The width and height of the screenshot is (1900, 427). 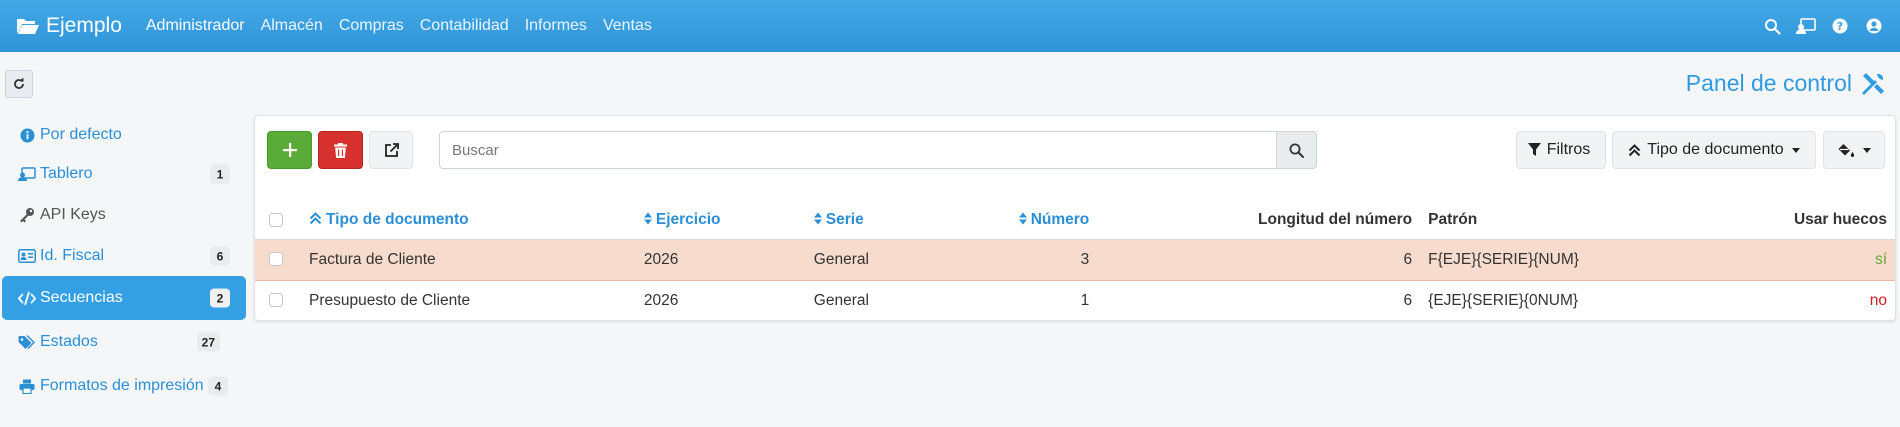 I want to click on open-external-button, so click(x=391, y=150).